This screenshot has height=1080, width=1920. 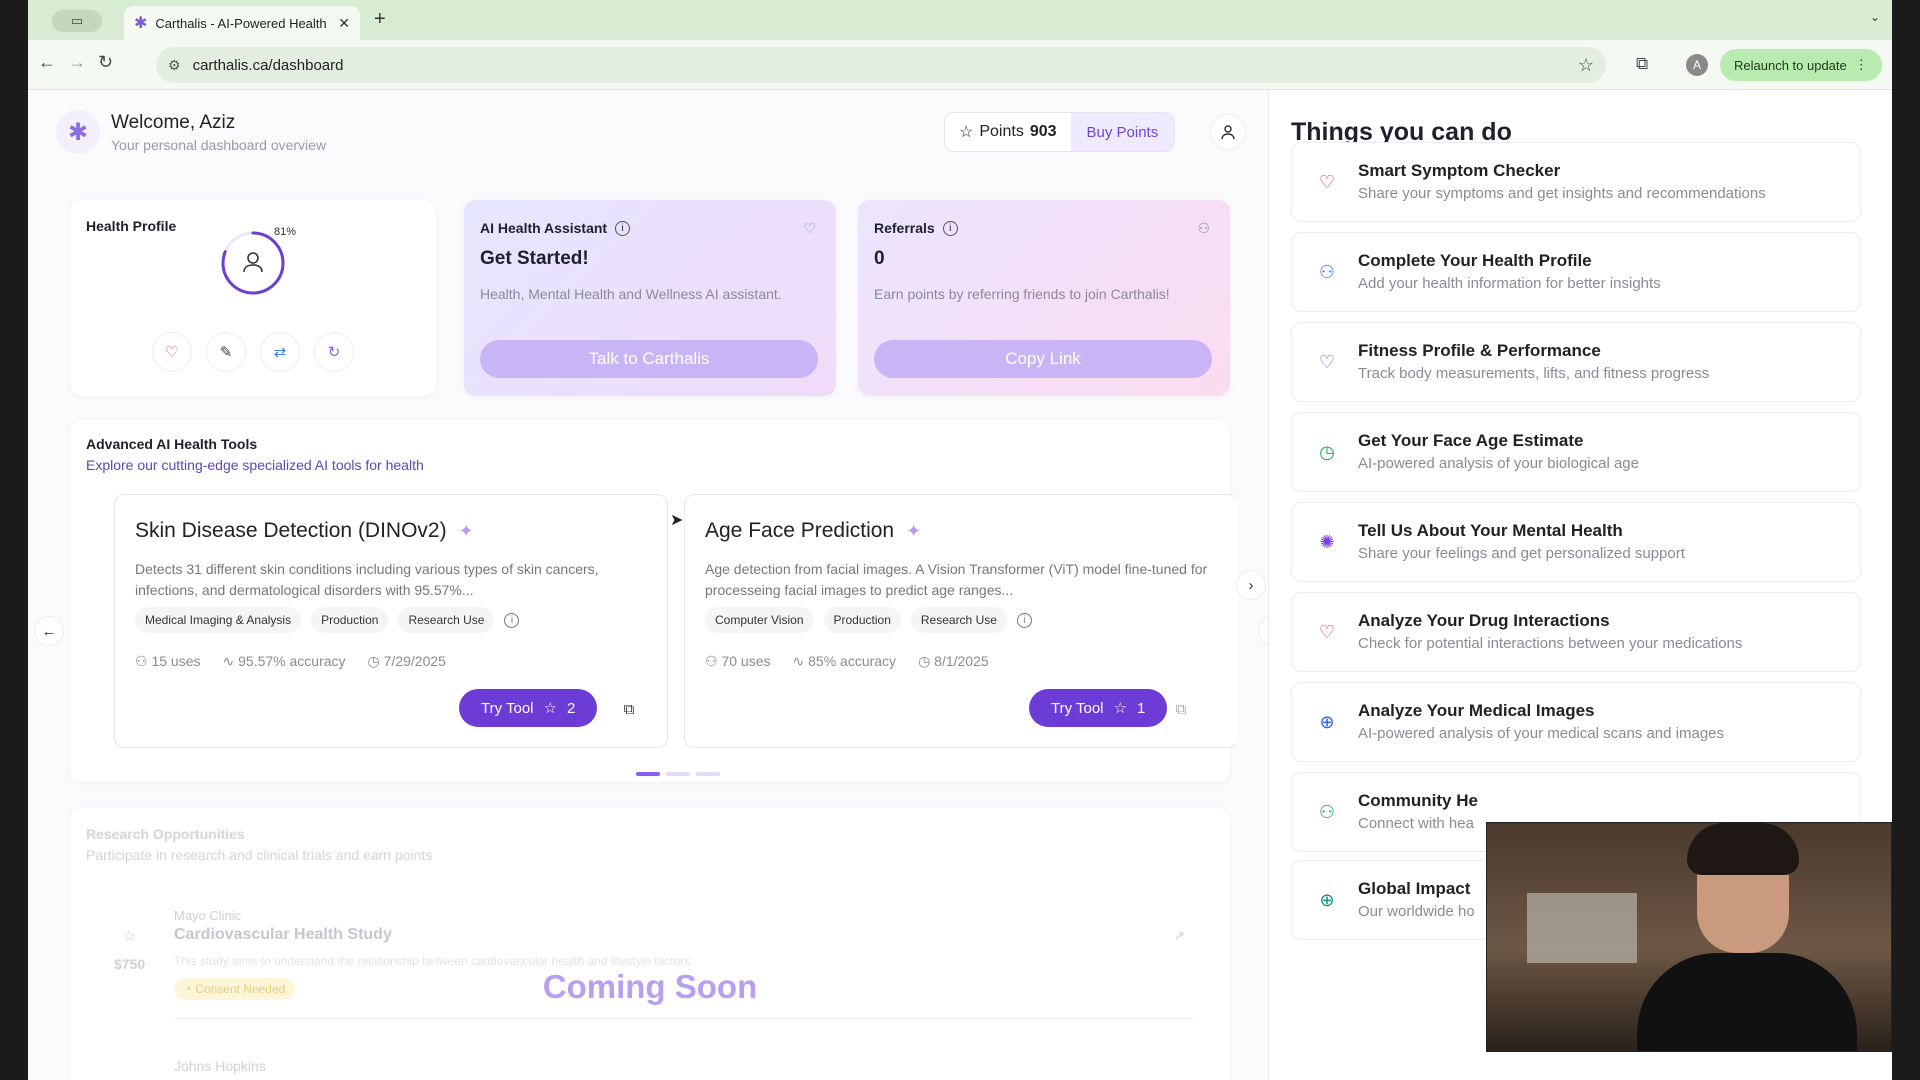 What do you see at coordinates (77, 21) in the screenshot?
I see `tab-search-icon: ▭` at bounding box center [77, 21].